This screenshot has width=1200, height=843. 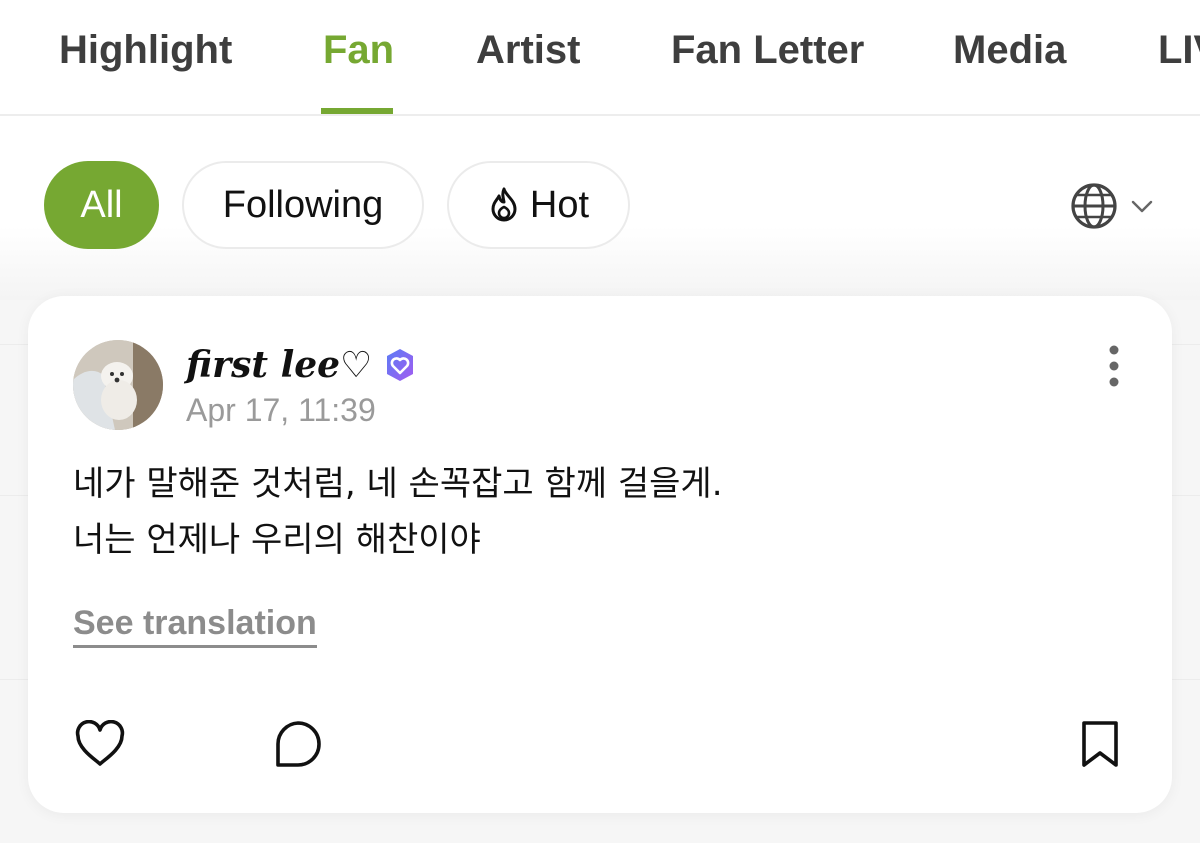 What do you see at coordinates (398, 484) in the screenshot?
I see `post-text-line: 네가 말해준 것처럼, 네 손꼭잡고 함께 걸을게.` at bounding box center [398, 484].